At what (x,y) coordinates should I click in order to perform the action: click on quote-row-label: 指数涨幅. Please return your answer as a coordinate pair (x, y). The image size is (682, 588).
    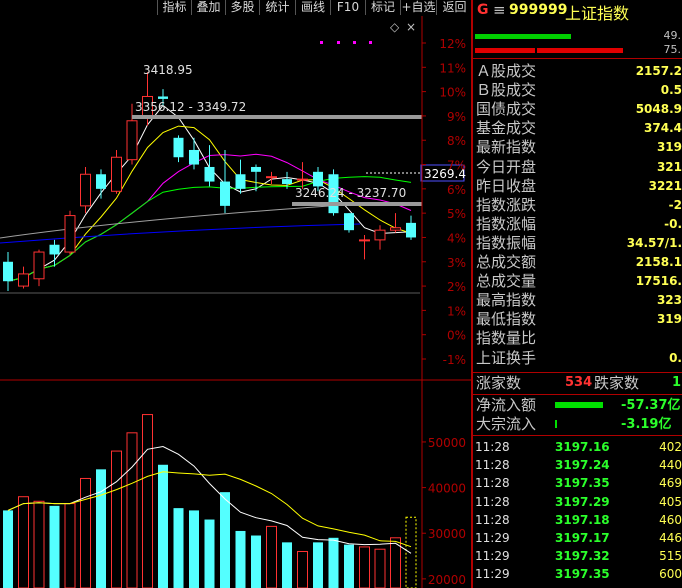
    Looking at the image, I should click on (506, 223).